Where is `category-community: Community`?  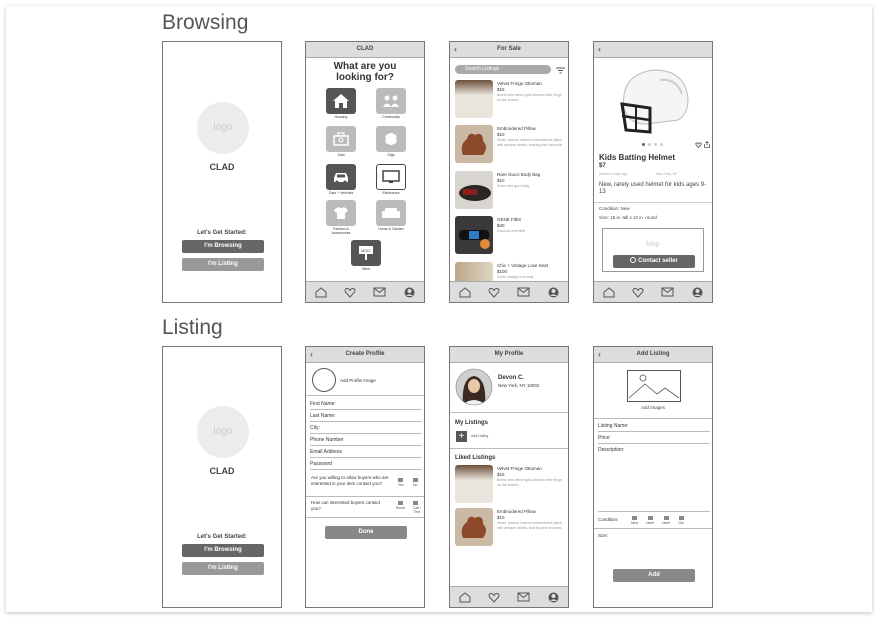 category-community: Community is located at coordinates (391, 103).